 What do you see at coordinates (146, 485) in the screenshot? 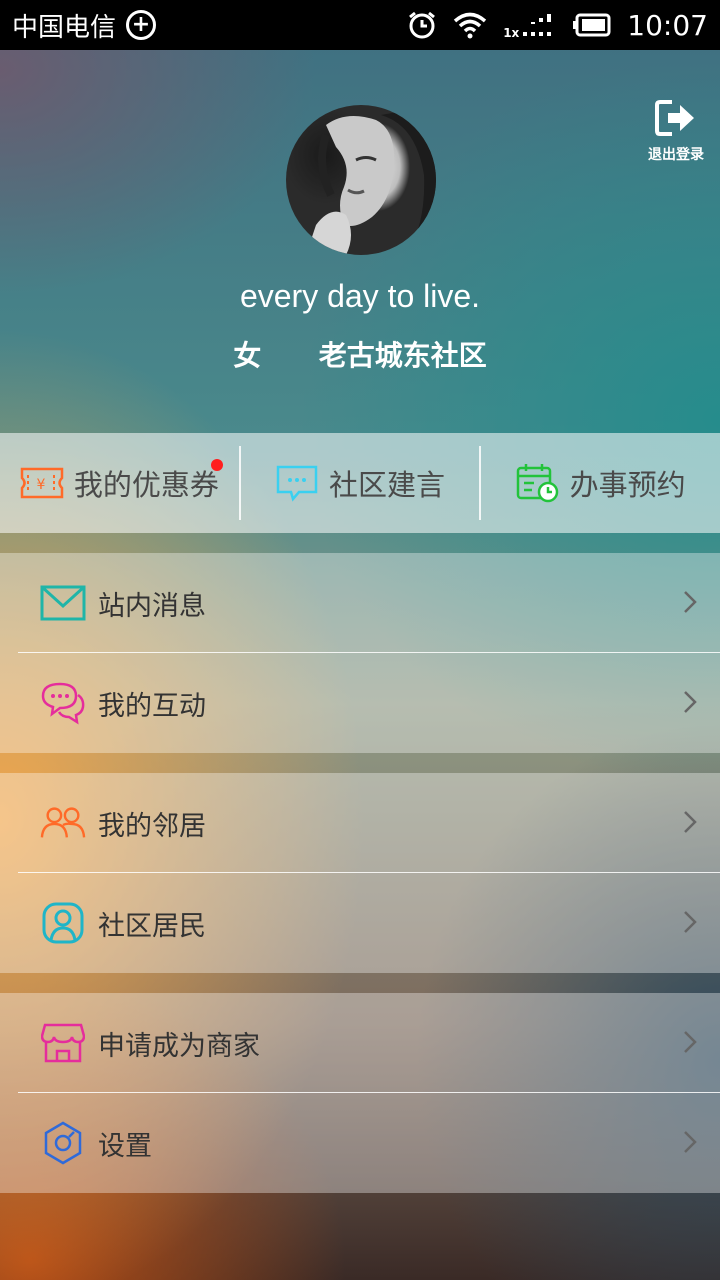
I see `coupons-label: 我的优惠券` at bounding box center [146, 485].